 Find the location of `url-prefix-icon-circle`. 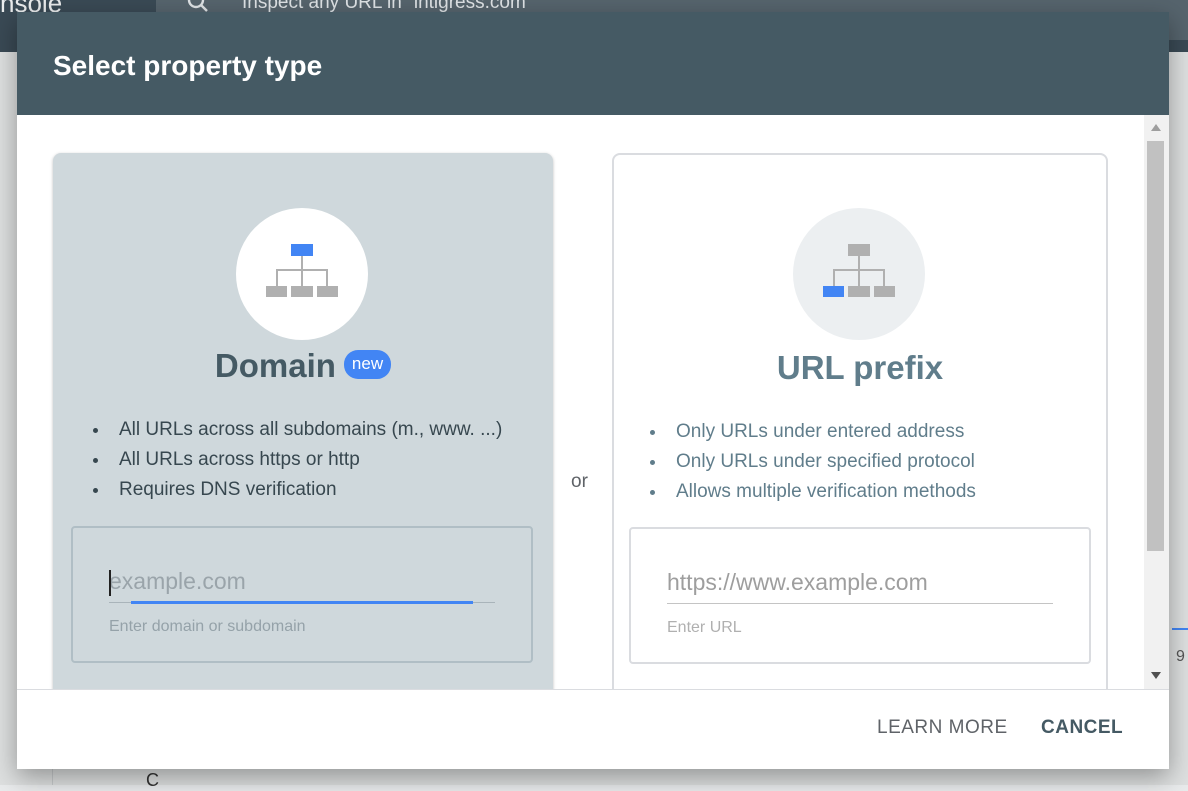

url-prefix-icon-circle is located at coordinates (859, 274).